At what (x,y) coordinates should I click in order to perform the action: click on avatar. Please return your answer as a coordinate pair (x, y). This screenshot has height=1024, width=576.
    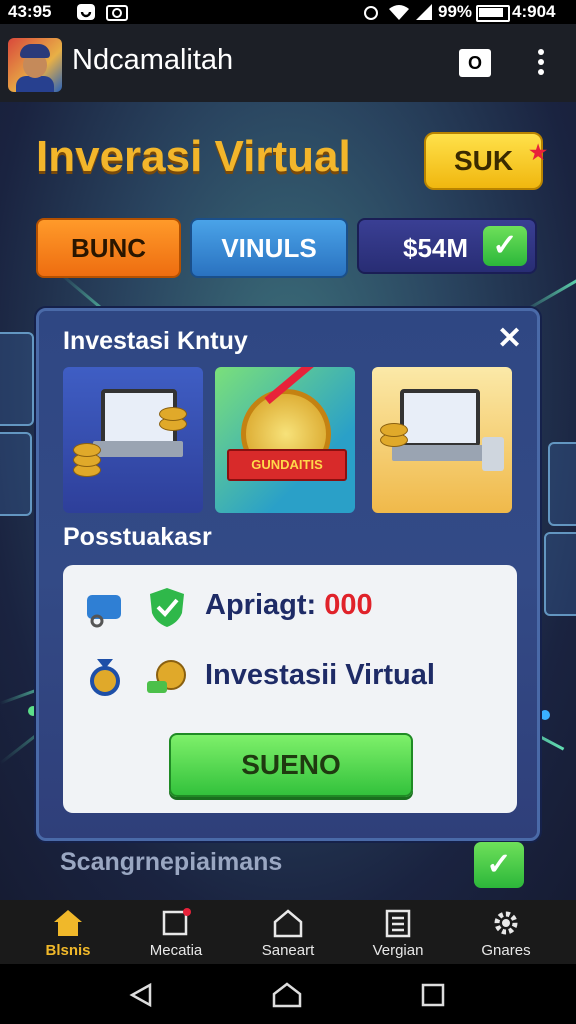
    Looking at the image, I should click on (35, 65).